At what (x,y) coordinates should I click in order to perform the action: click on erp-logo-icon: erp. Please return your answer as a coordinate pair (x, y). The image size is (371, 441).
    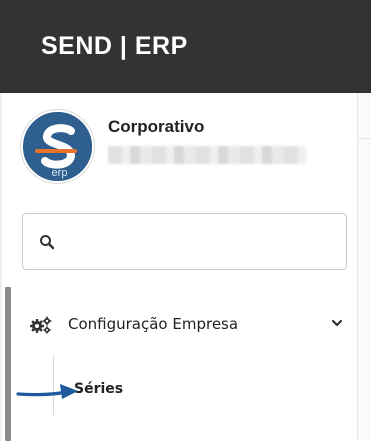
    Looking at the image, I should click on (57, 146).